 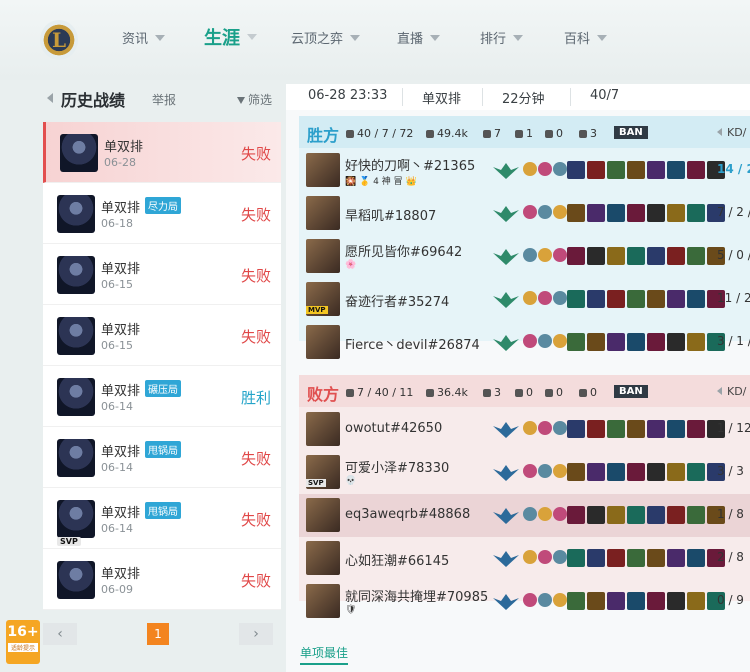 What do you see at coordinates (144, 37) in the screenshot?
I see `nav-news: 资讯` at bounding box center [144, 37].